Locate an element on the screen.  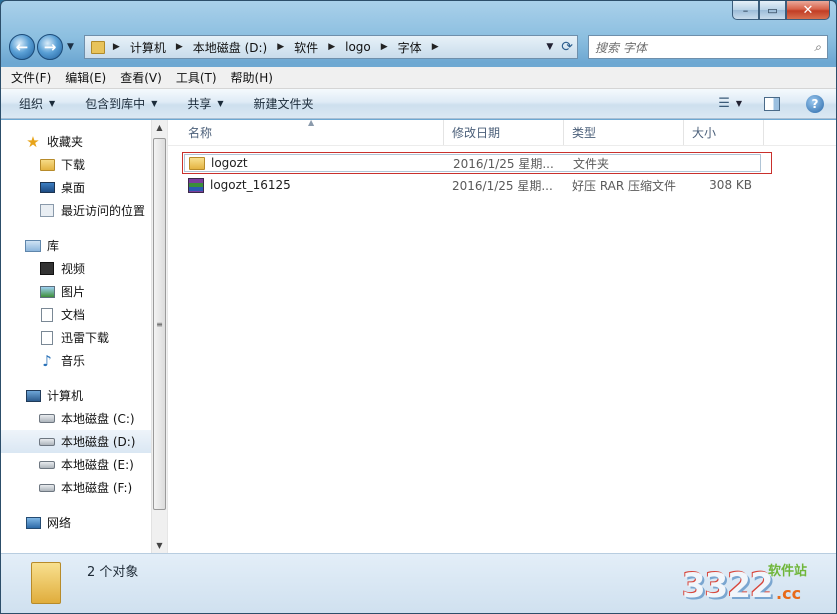
video-icon is located at coordinates (47, 268).